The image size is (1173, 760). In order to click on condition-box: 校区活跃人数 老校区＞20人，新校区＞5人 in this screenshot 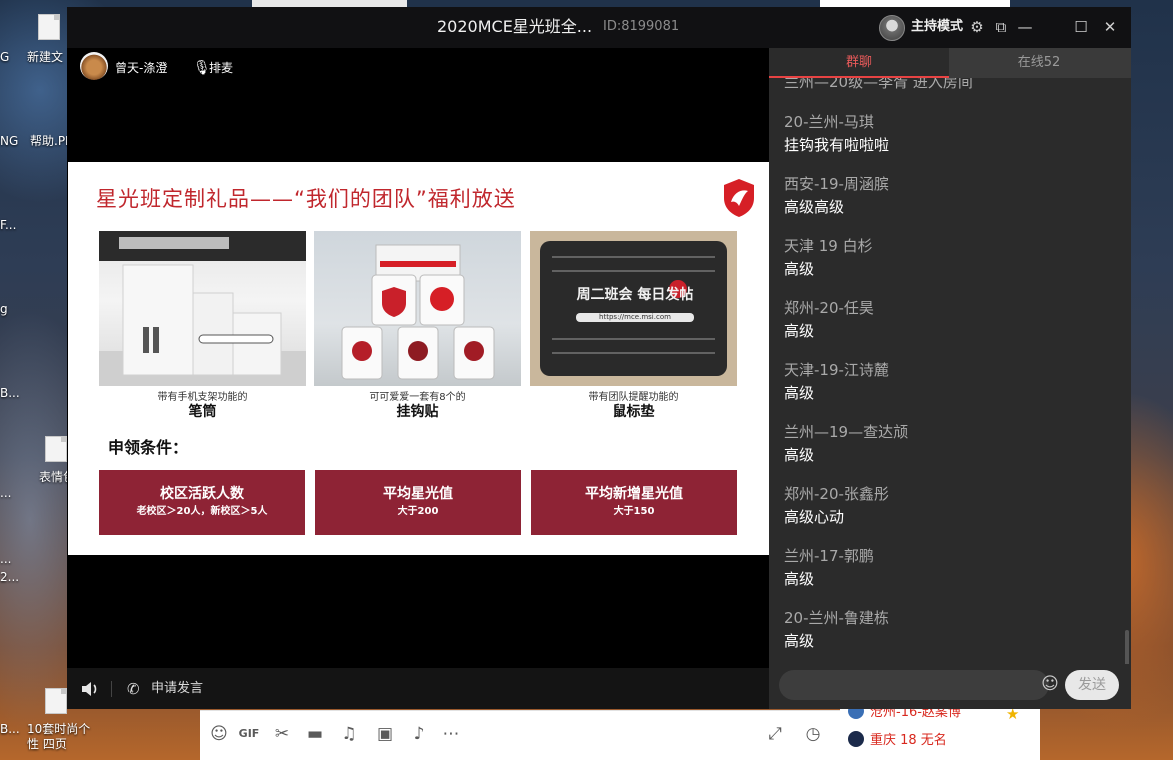, I will do `click(202, 502)`.